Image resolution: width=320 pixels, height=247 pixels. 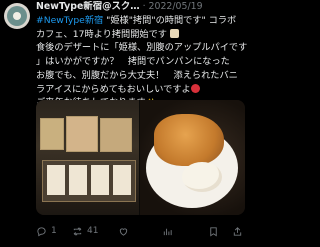 I want to click on tweet-line-1: #NewType新宿 "姫様"拷問"の時間です" コラボ, so click(x=142, y=21).